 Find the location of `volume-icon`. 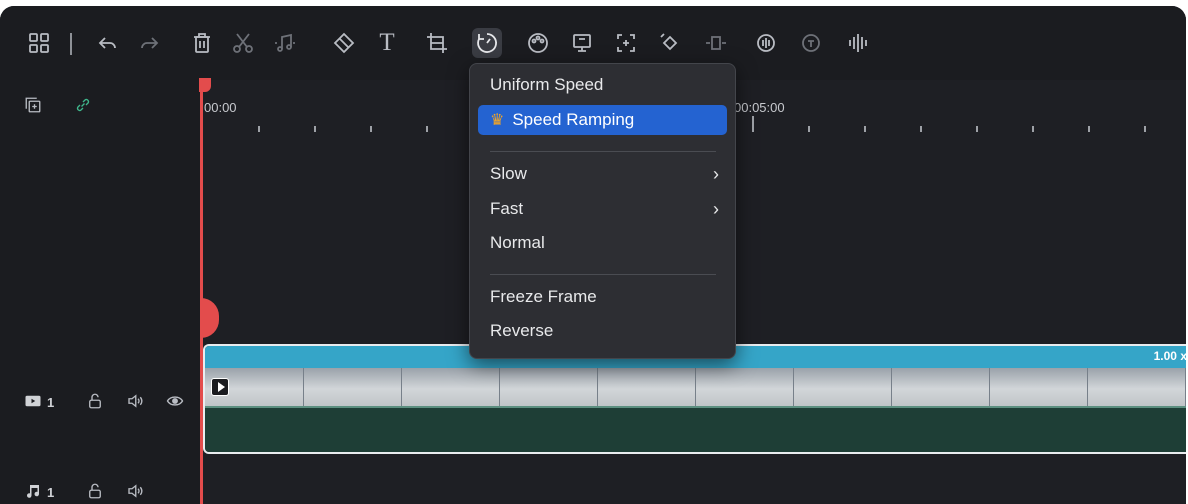

volume-icon is located at coordinates (135, 403).